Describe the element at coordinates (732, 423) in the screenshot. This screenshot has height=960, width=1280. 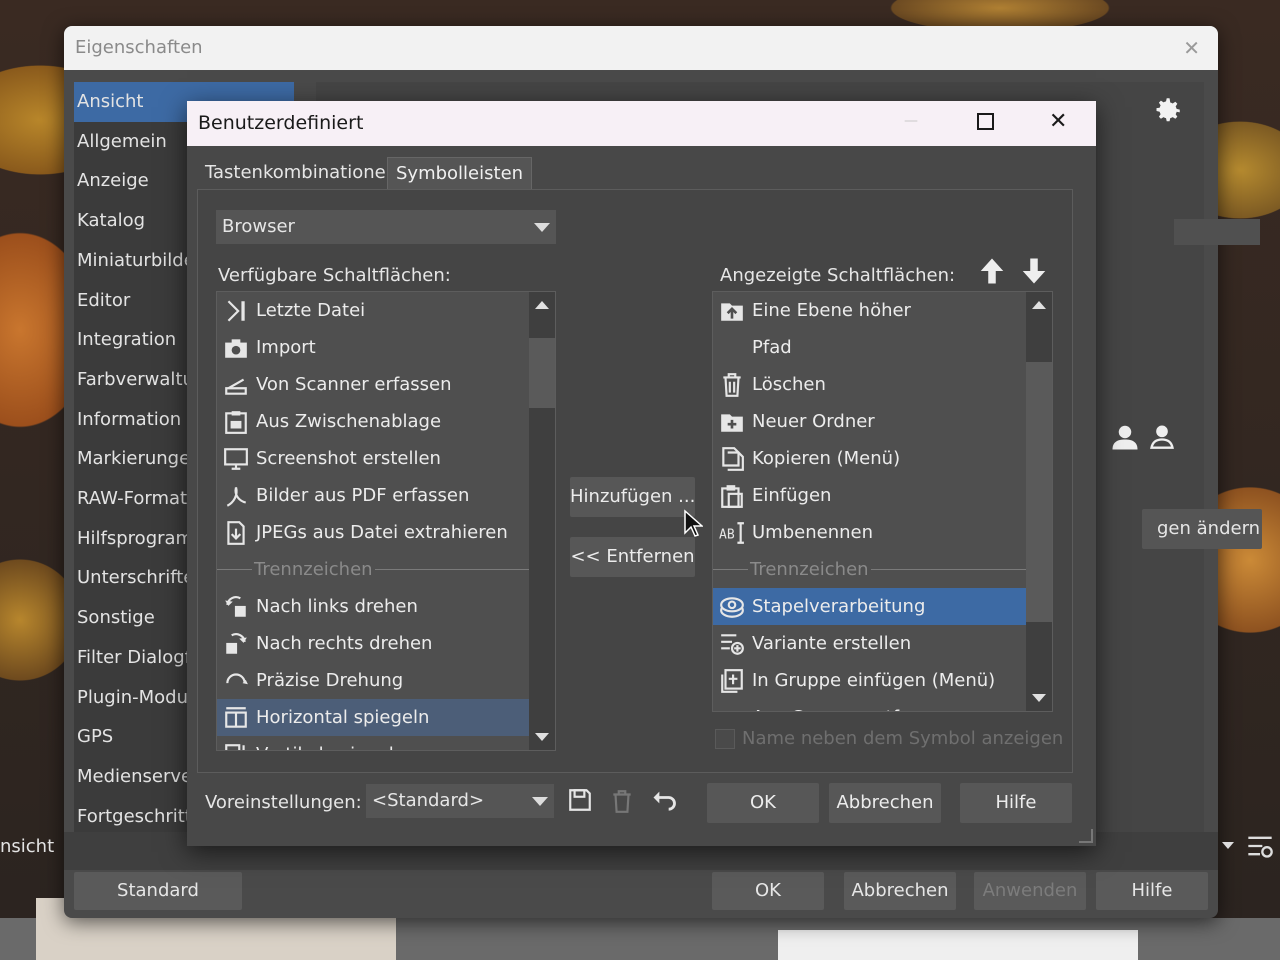
I see `new-folder-icon` at that location.